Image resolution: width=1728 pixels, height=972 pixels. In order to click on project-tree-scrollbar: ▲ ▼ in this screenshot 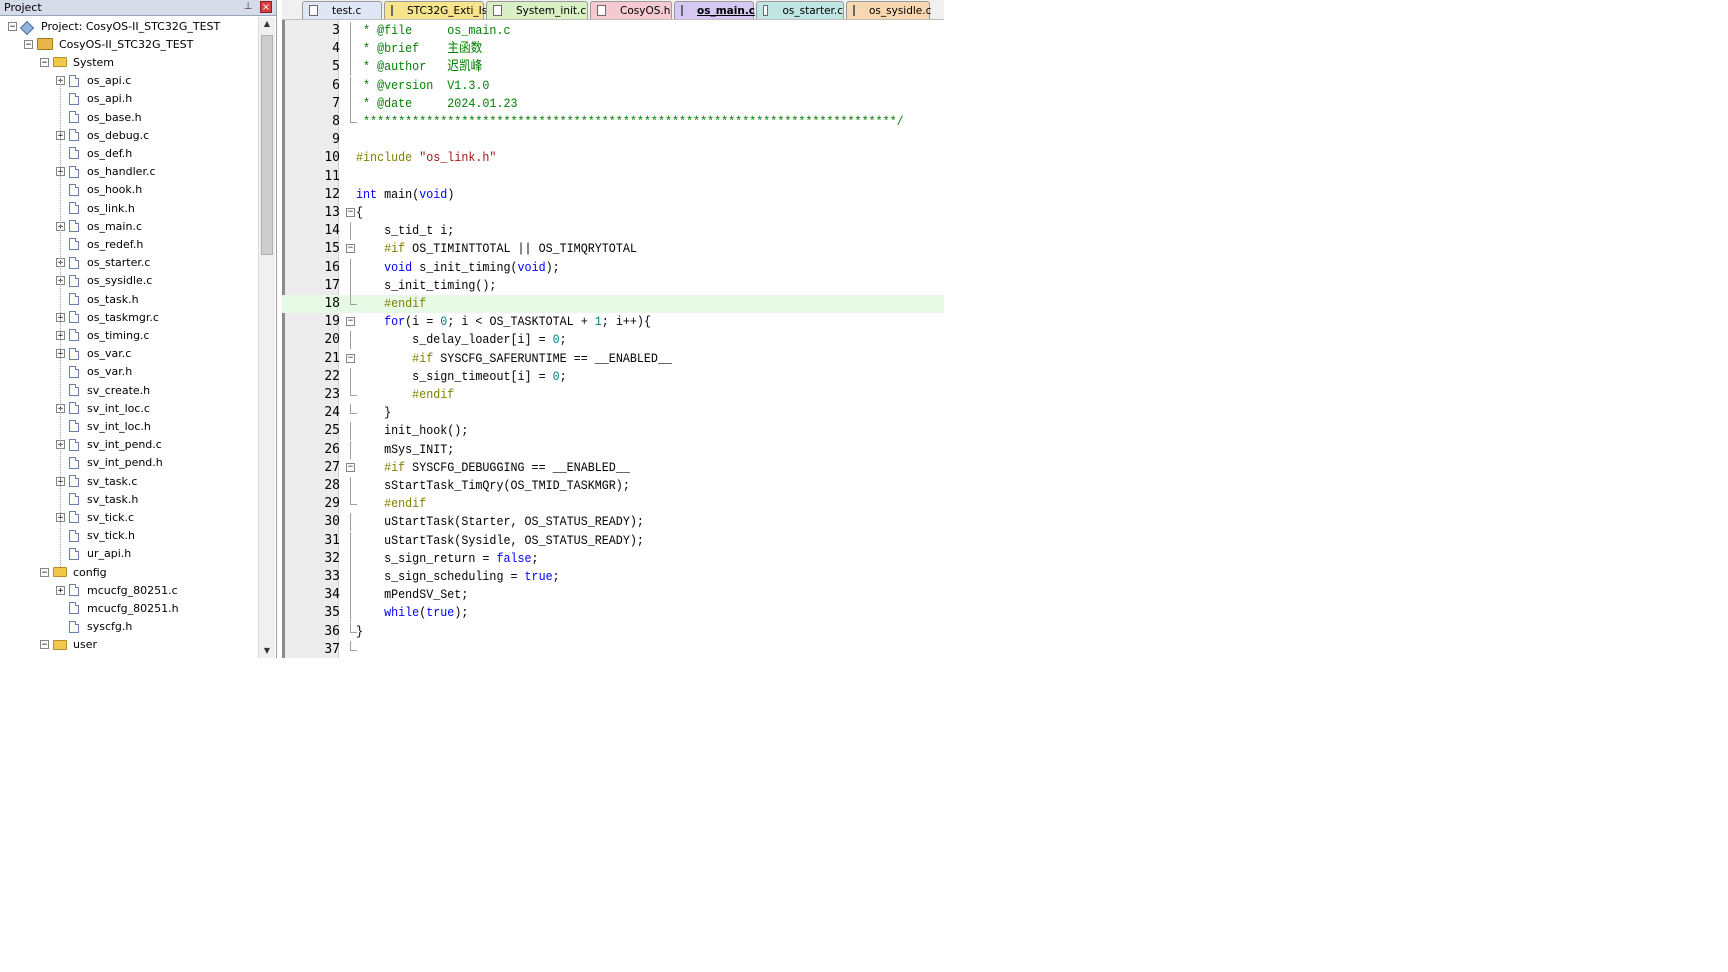, I will do `click(266, 337)`.